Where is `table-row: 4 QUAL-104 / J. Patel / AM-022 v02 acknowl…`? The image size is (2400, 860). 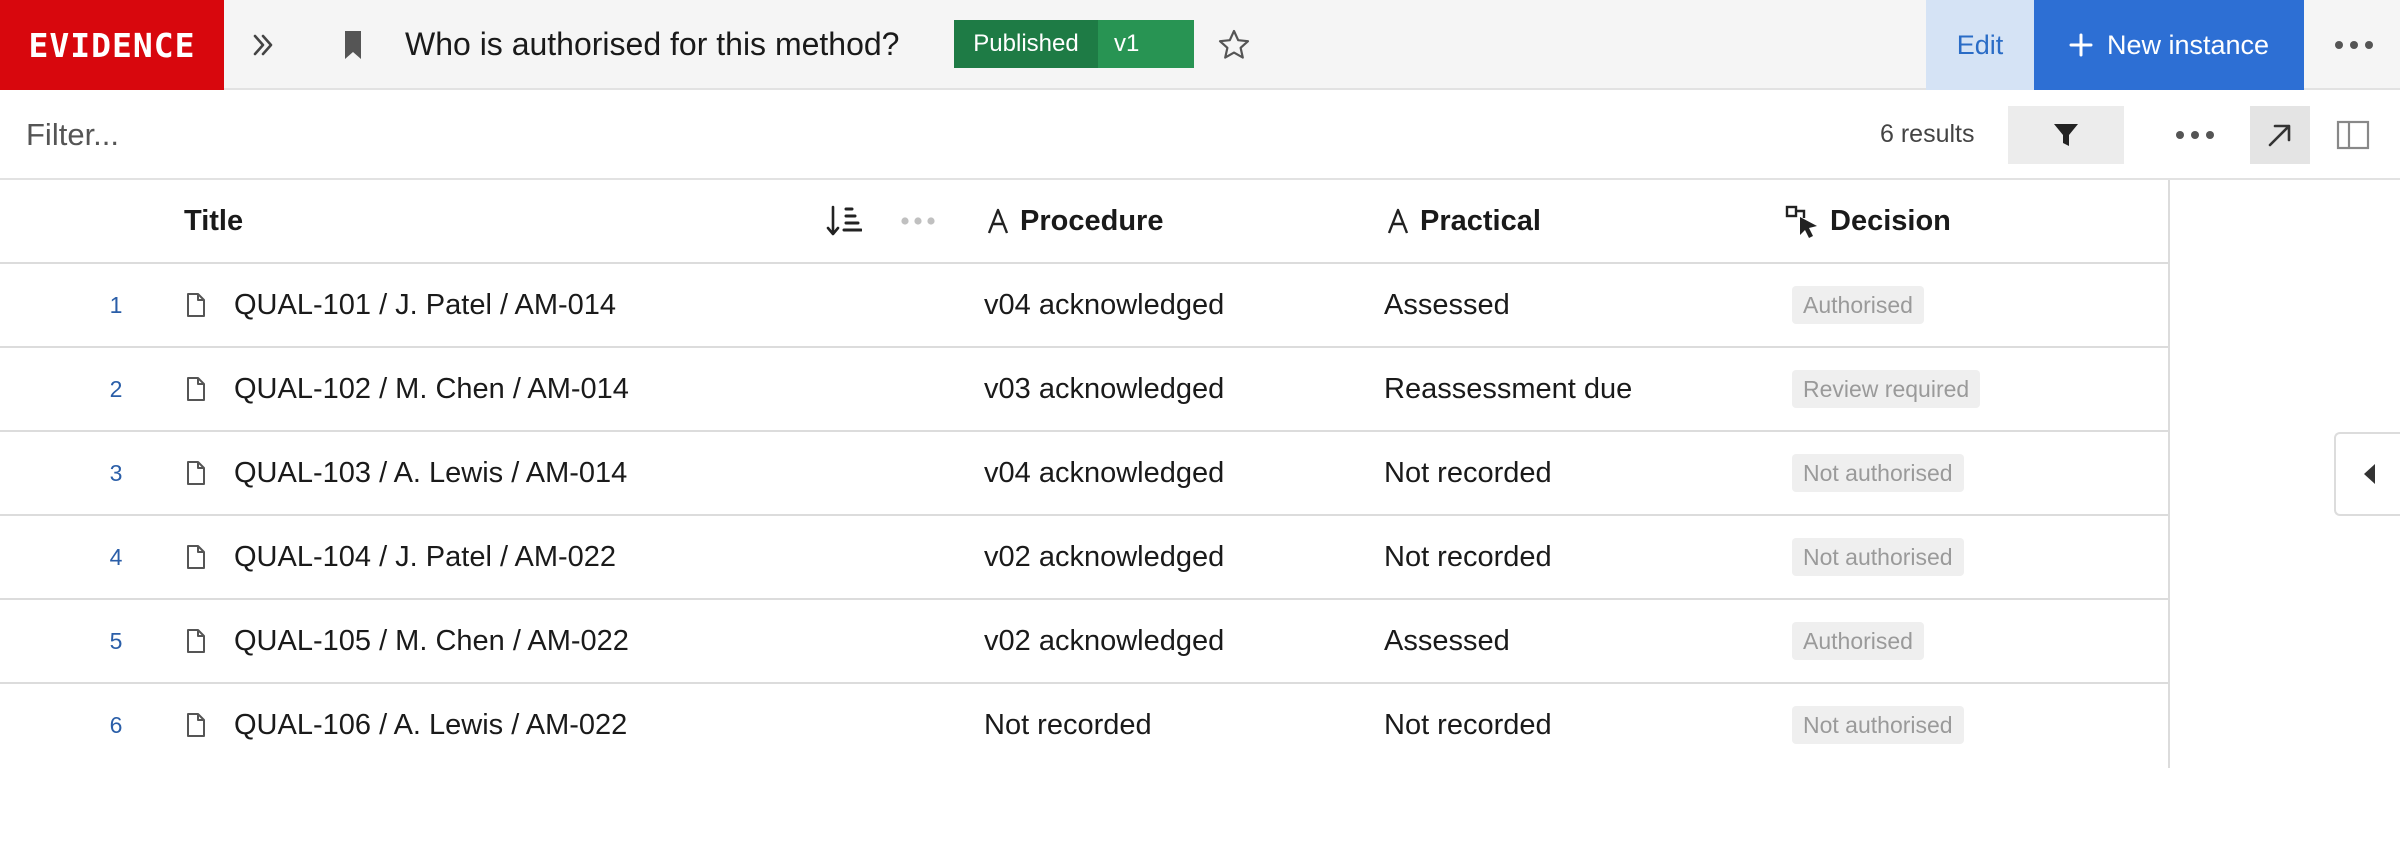
table-row: 4 QUAL-104 / J. Patel / AM-022 v02 acknowl… is located at coordinates (1084, 558).